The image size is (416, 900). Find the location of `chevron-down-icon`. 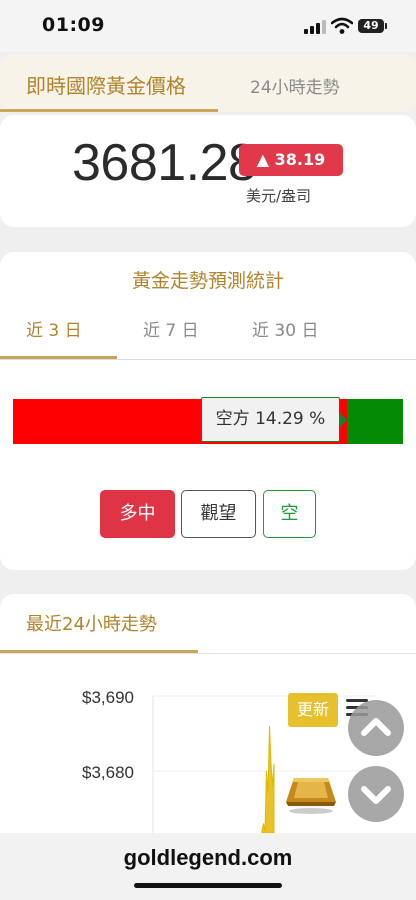

chevron-down-icon is located at coordinates (376, 795).